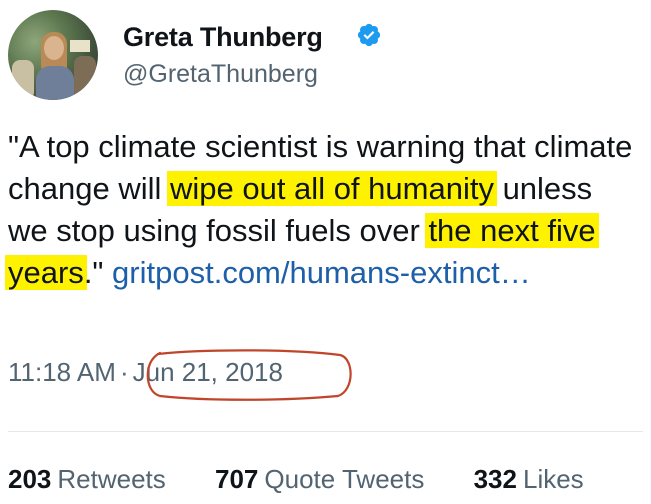 Image resolution: width=651 pixels, height=504 pixels. What do you see at coordinates (111, 479) in the screenshot?
I see `retweets-label: Retweets` at bounding box center [111, 479].